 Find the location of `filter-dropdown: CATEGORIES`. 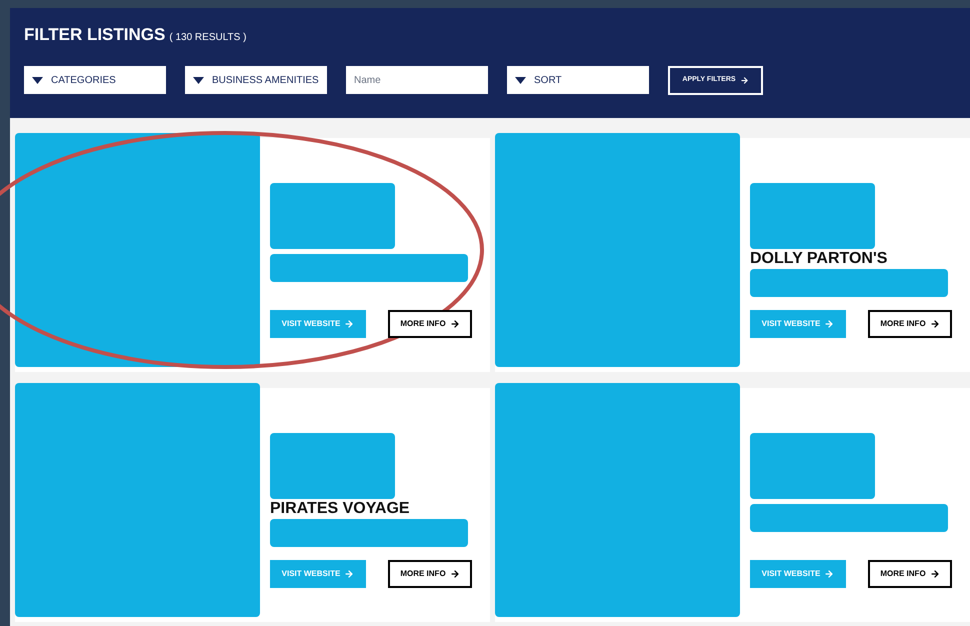

filter-dropdown: CATEGORIES is located at coordinates (95, 80).